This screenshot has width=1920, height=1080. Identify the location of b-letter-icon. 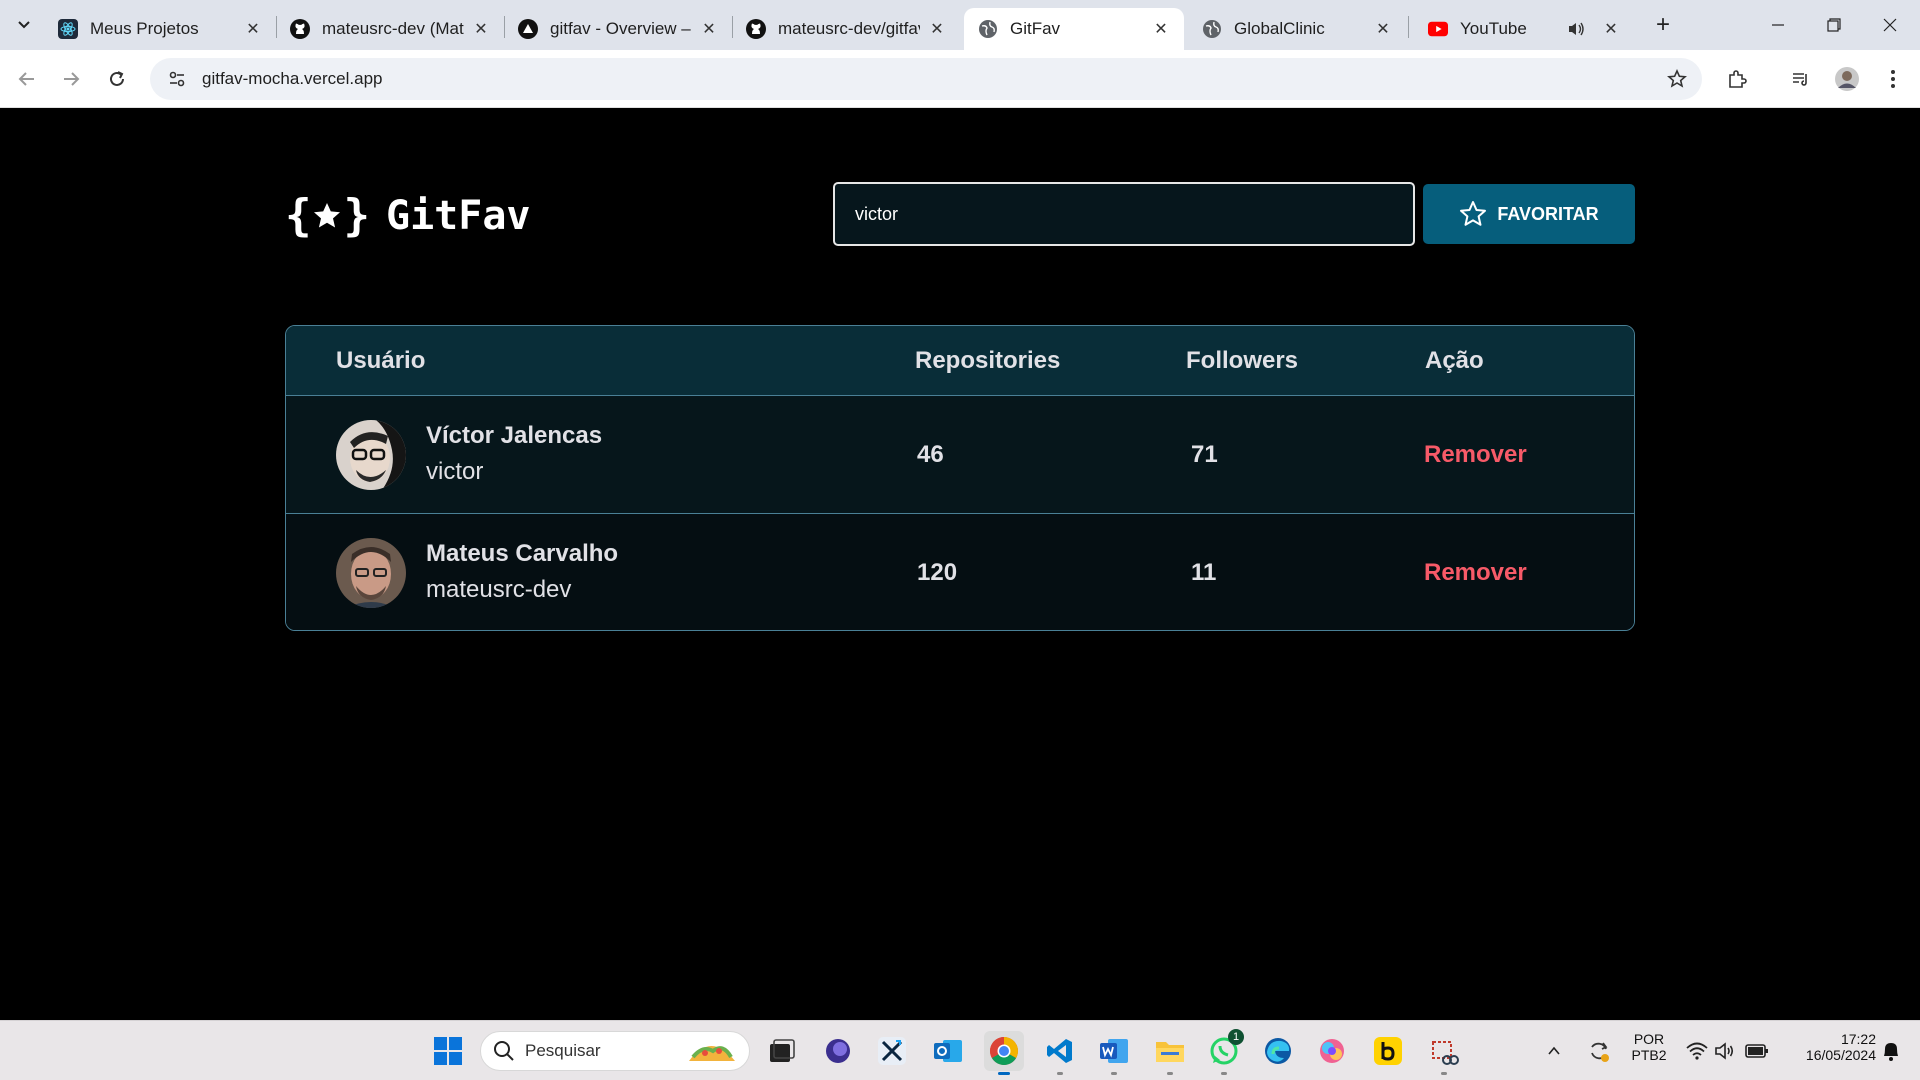
(1388, 1051).